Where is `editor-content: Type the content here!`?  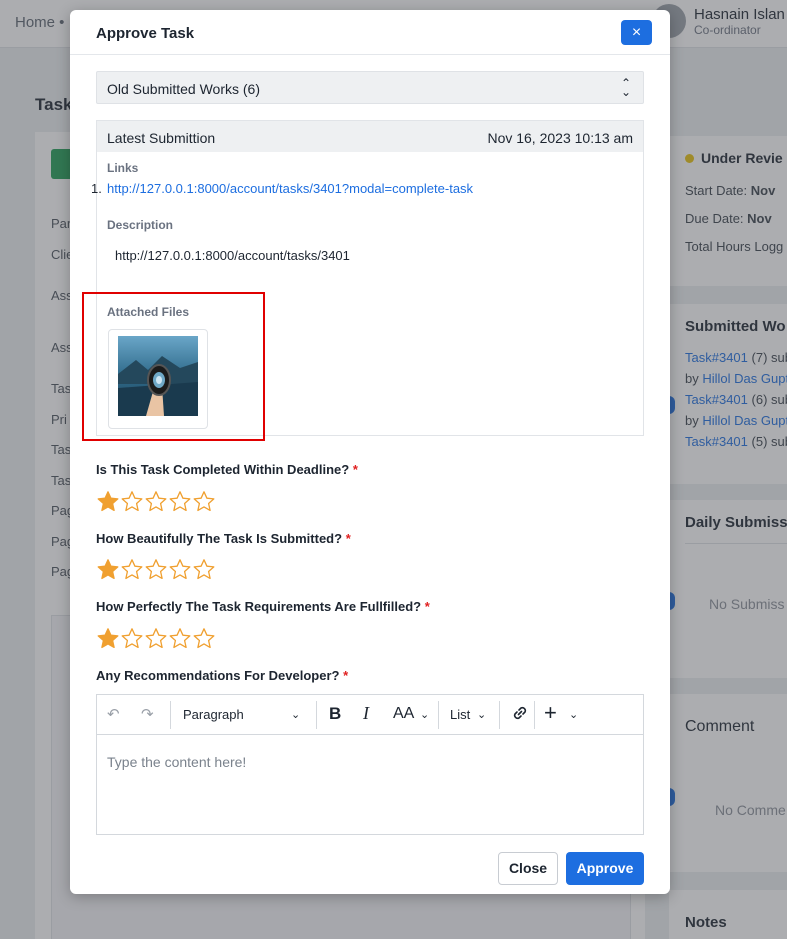
editor-content: Type the content here! is located at coordinates (176, 762).